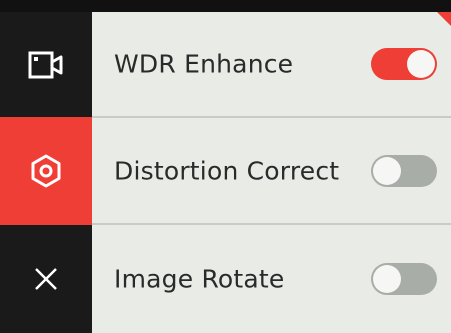 The image size is (451, 333). I want to click on wdr-toggle, so click(404, 64).